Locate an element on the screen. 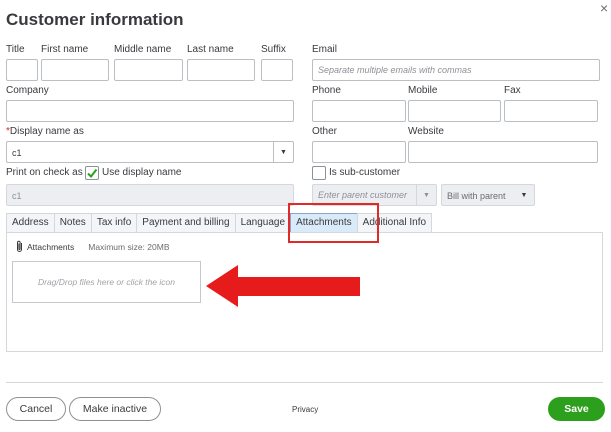  display-name-label: Display name as is located at coordinates (46, 131).